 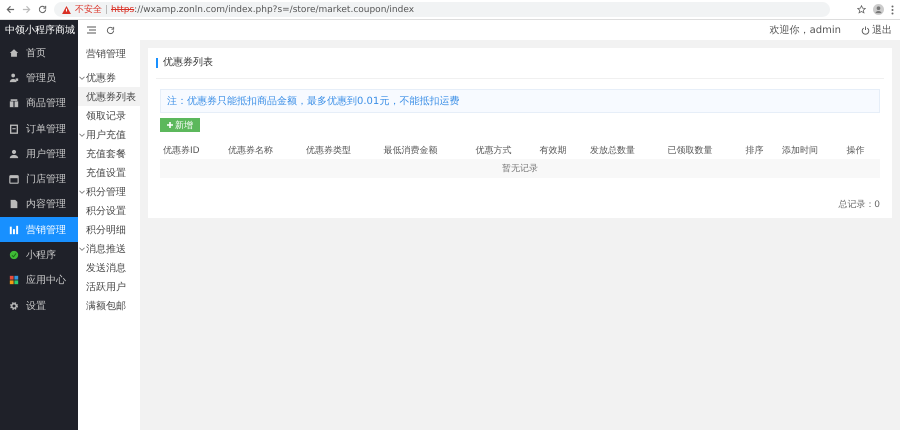 What do you see at coordinates (170, 125) in the screenshot?
I see `plus-icon` at bounding box center [170, 125].